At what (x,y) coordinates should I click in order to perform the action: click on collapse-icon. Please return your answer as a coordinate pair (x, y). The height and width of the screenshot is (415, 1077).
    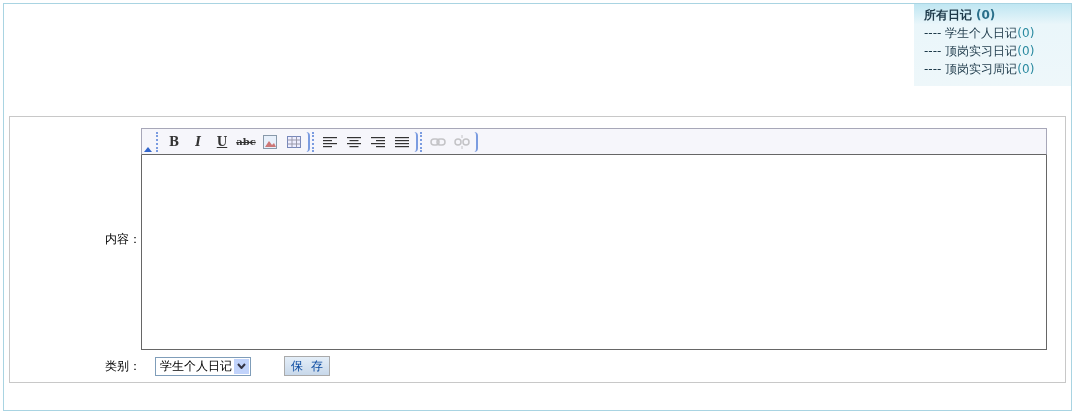
    Looking at the image, I should click on (148, 149).